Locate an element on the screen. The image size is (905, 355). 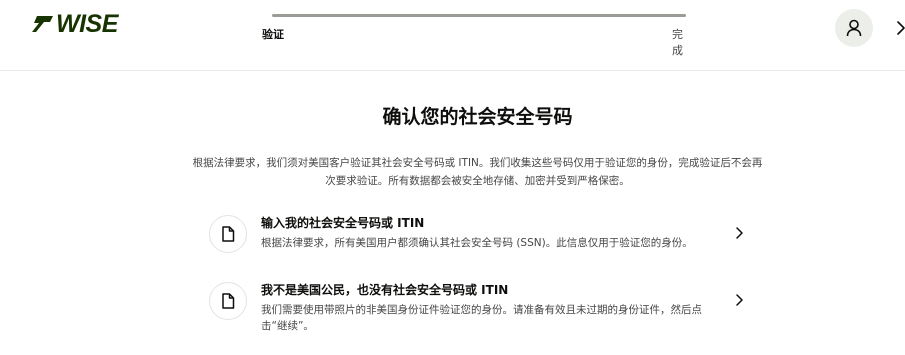
page-title: 确认您的社会安全号码 is located at coordinates (477, 117).